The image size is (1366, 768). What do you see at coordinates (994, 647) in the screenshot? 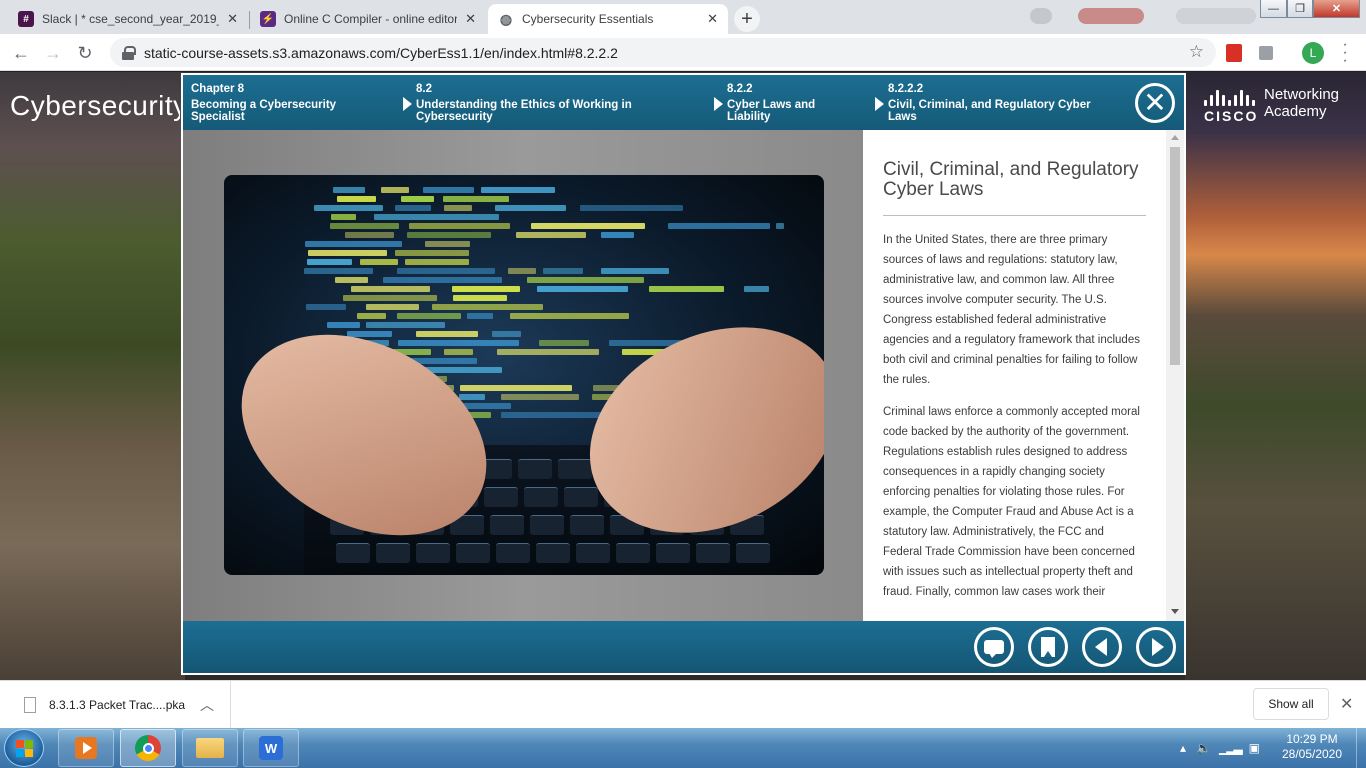
I see `comment-button` at bounding box center [994, 647].